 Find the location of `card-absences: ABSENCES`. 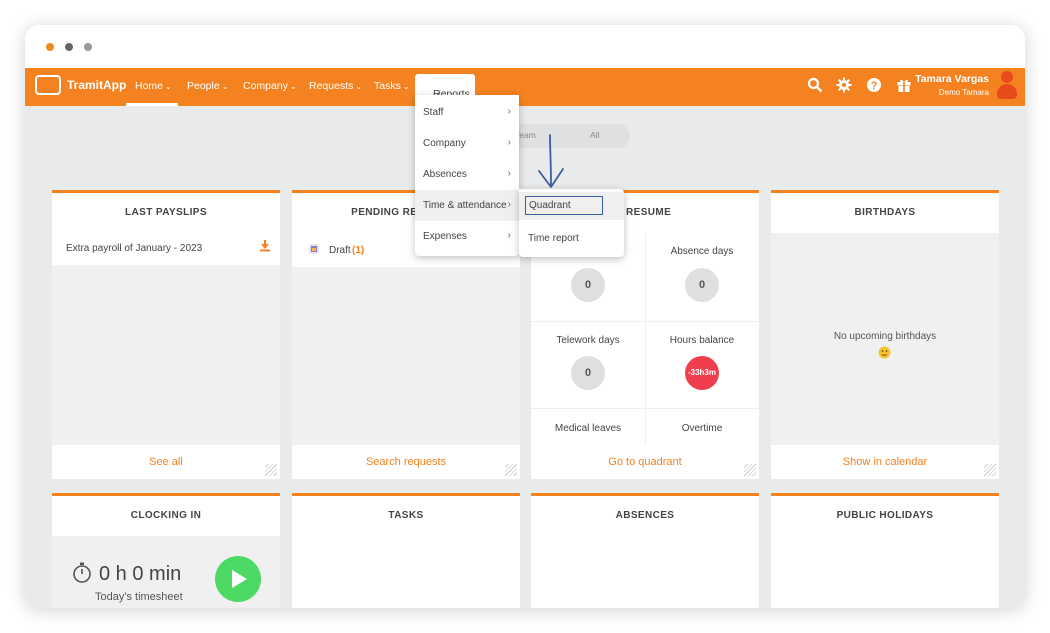

card-absences: ABSENCES is located at coordinates (645, 550).